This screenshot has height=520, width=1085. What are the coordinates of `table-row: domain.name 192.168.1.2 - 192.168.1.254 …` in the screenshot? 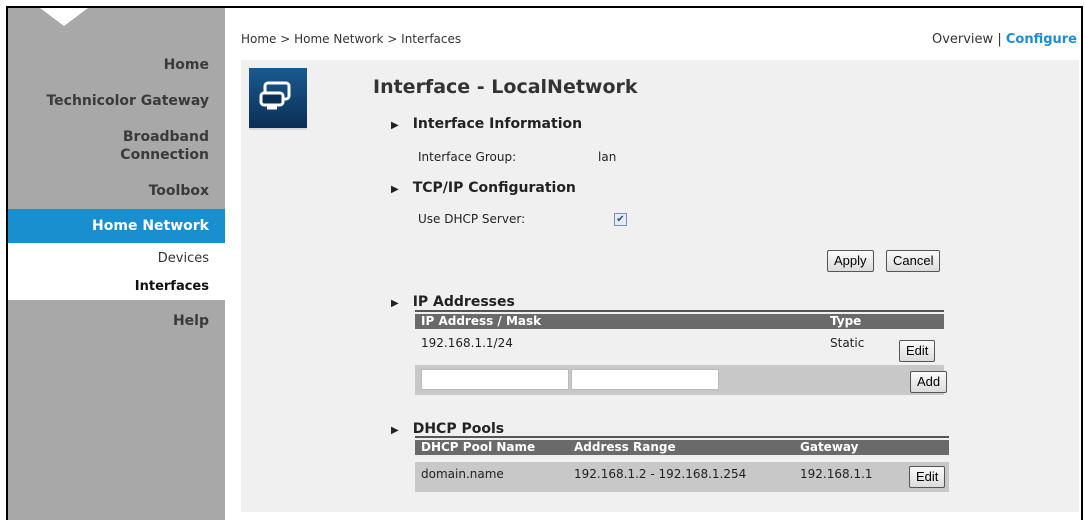 It's located at (682, 477).